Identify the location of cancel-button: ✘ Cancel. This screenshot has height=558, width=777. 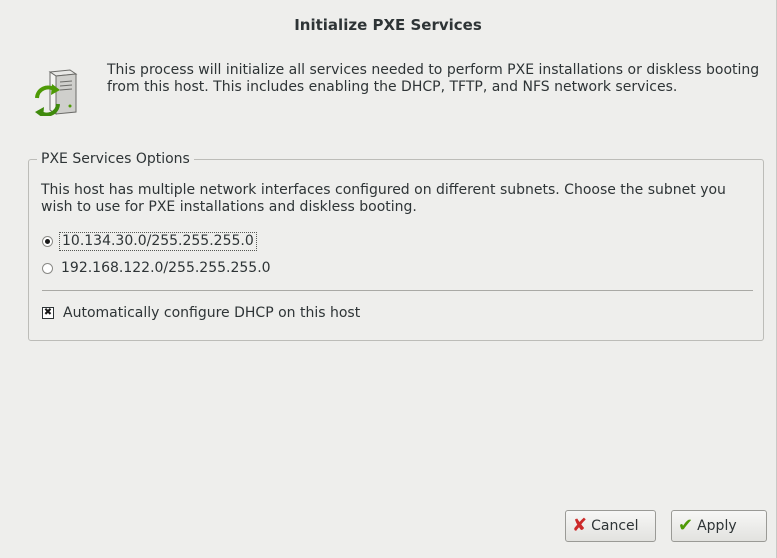
(610, 526).